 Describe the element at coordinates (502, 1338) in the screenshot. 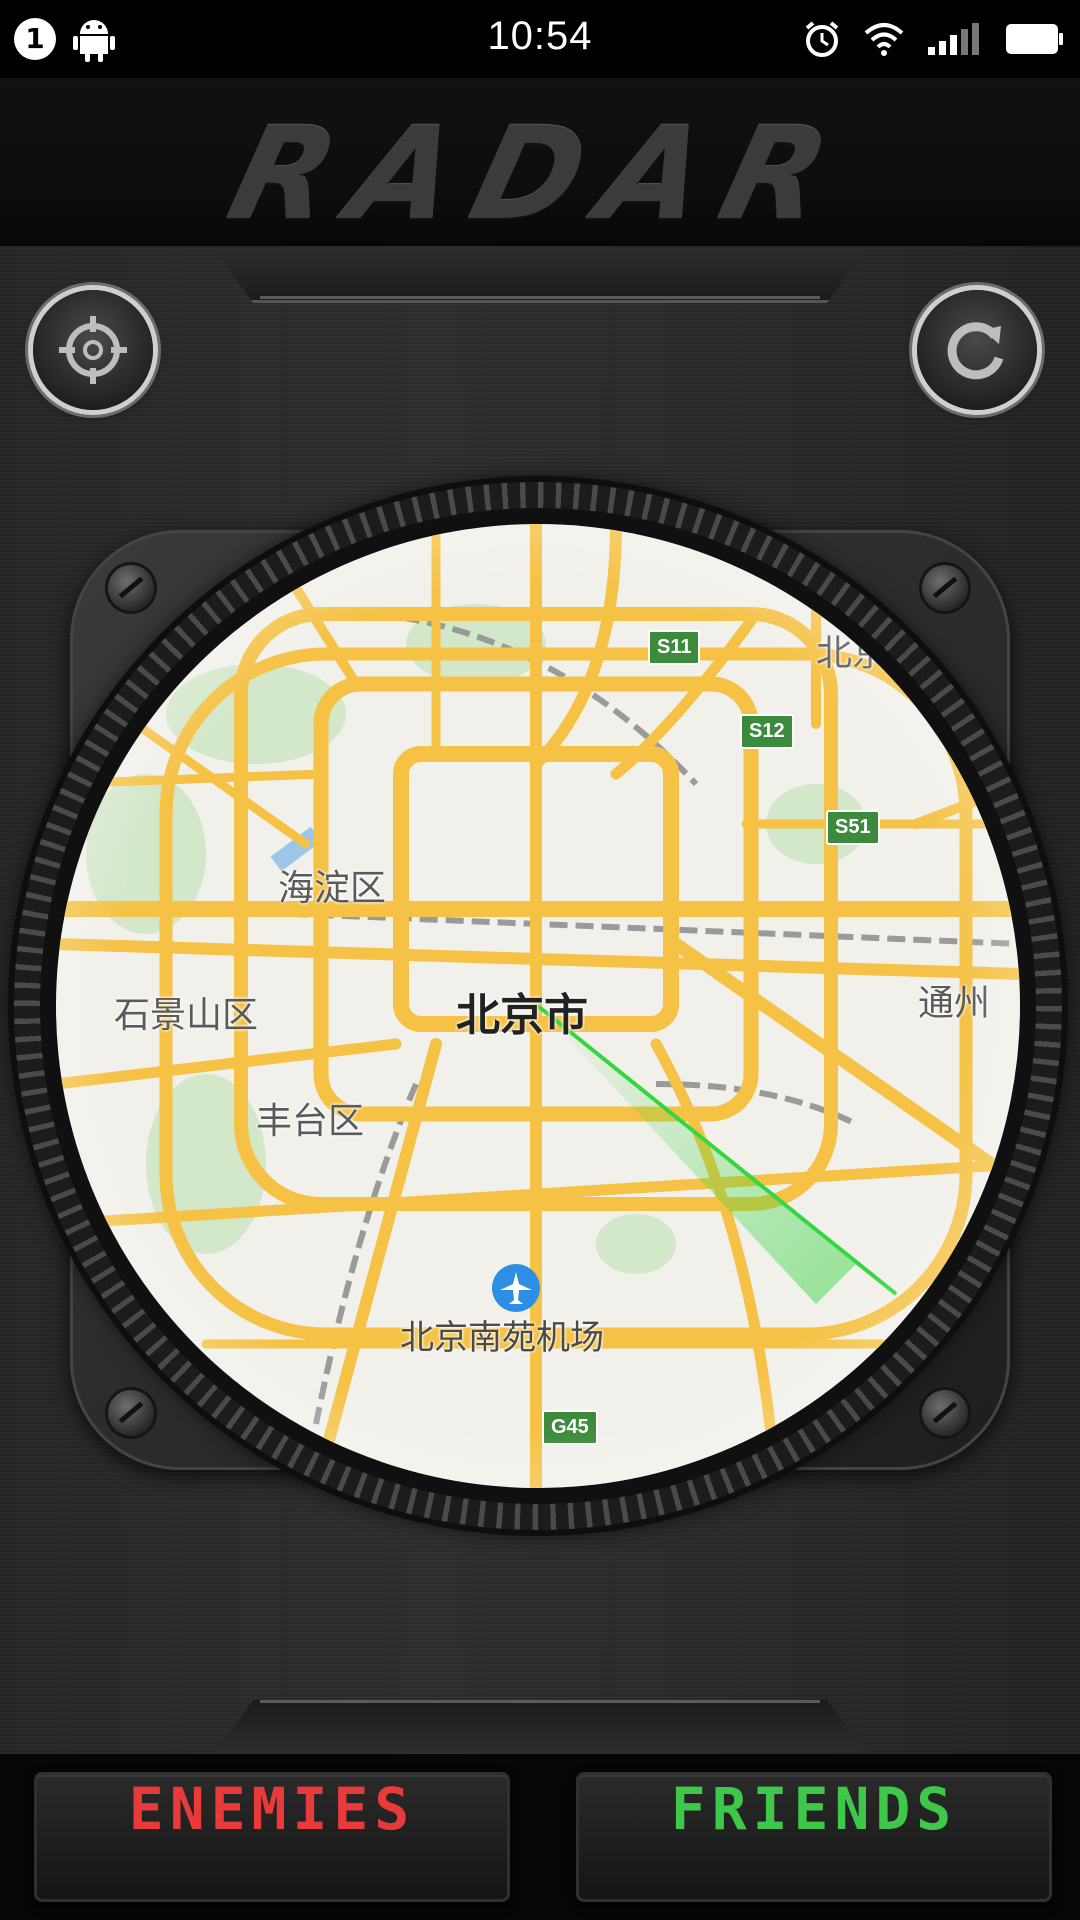

I see `map-airport-label: 北京南苑机场` at that location.